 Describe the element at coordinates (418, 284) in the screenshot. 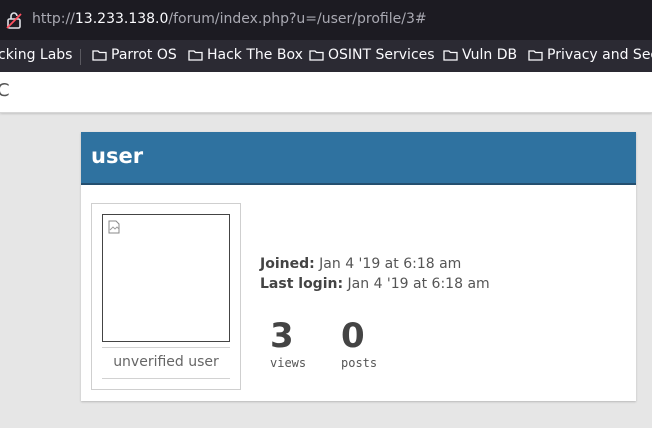

I see `last-login-value: Jan 4 '19 at 6:18 am` at that location.